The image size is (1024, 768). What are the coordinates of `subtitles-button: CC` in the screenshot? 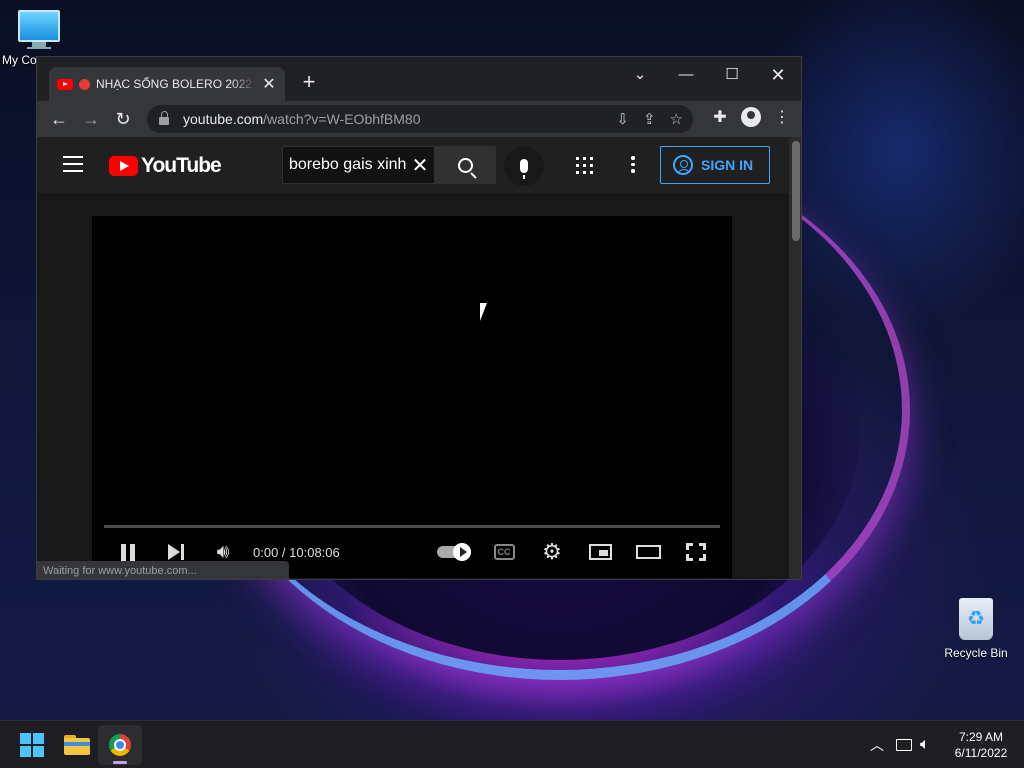 It's located at (504, 552).